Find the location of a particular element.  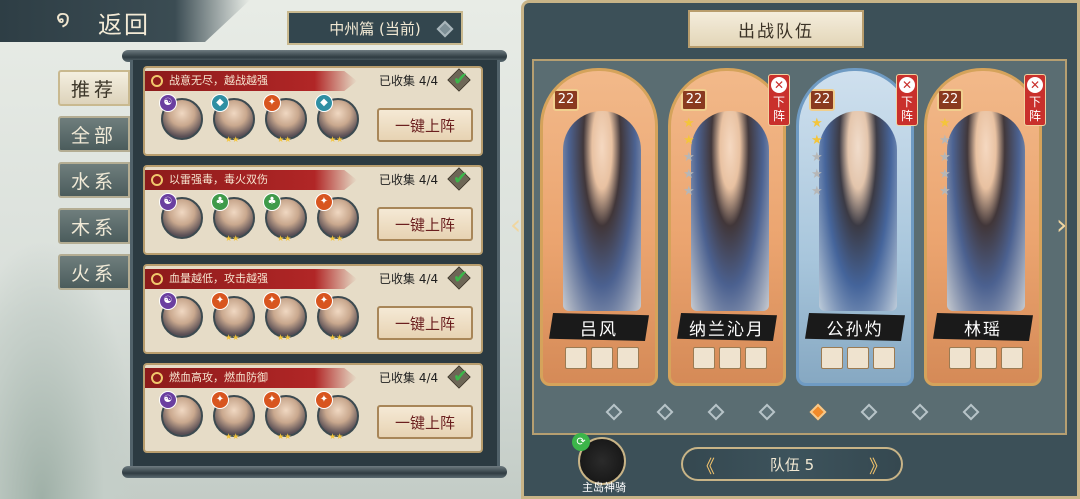

skill-button: ⟳ 主岛神骑 is located at coordinates (599, 463).